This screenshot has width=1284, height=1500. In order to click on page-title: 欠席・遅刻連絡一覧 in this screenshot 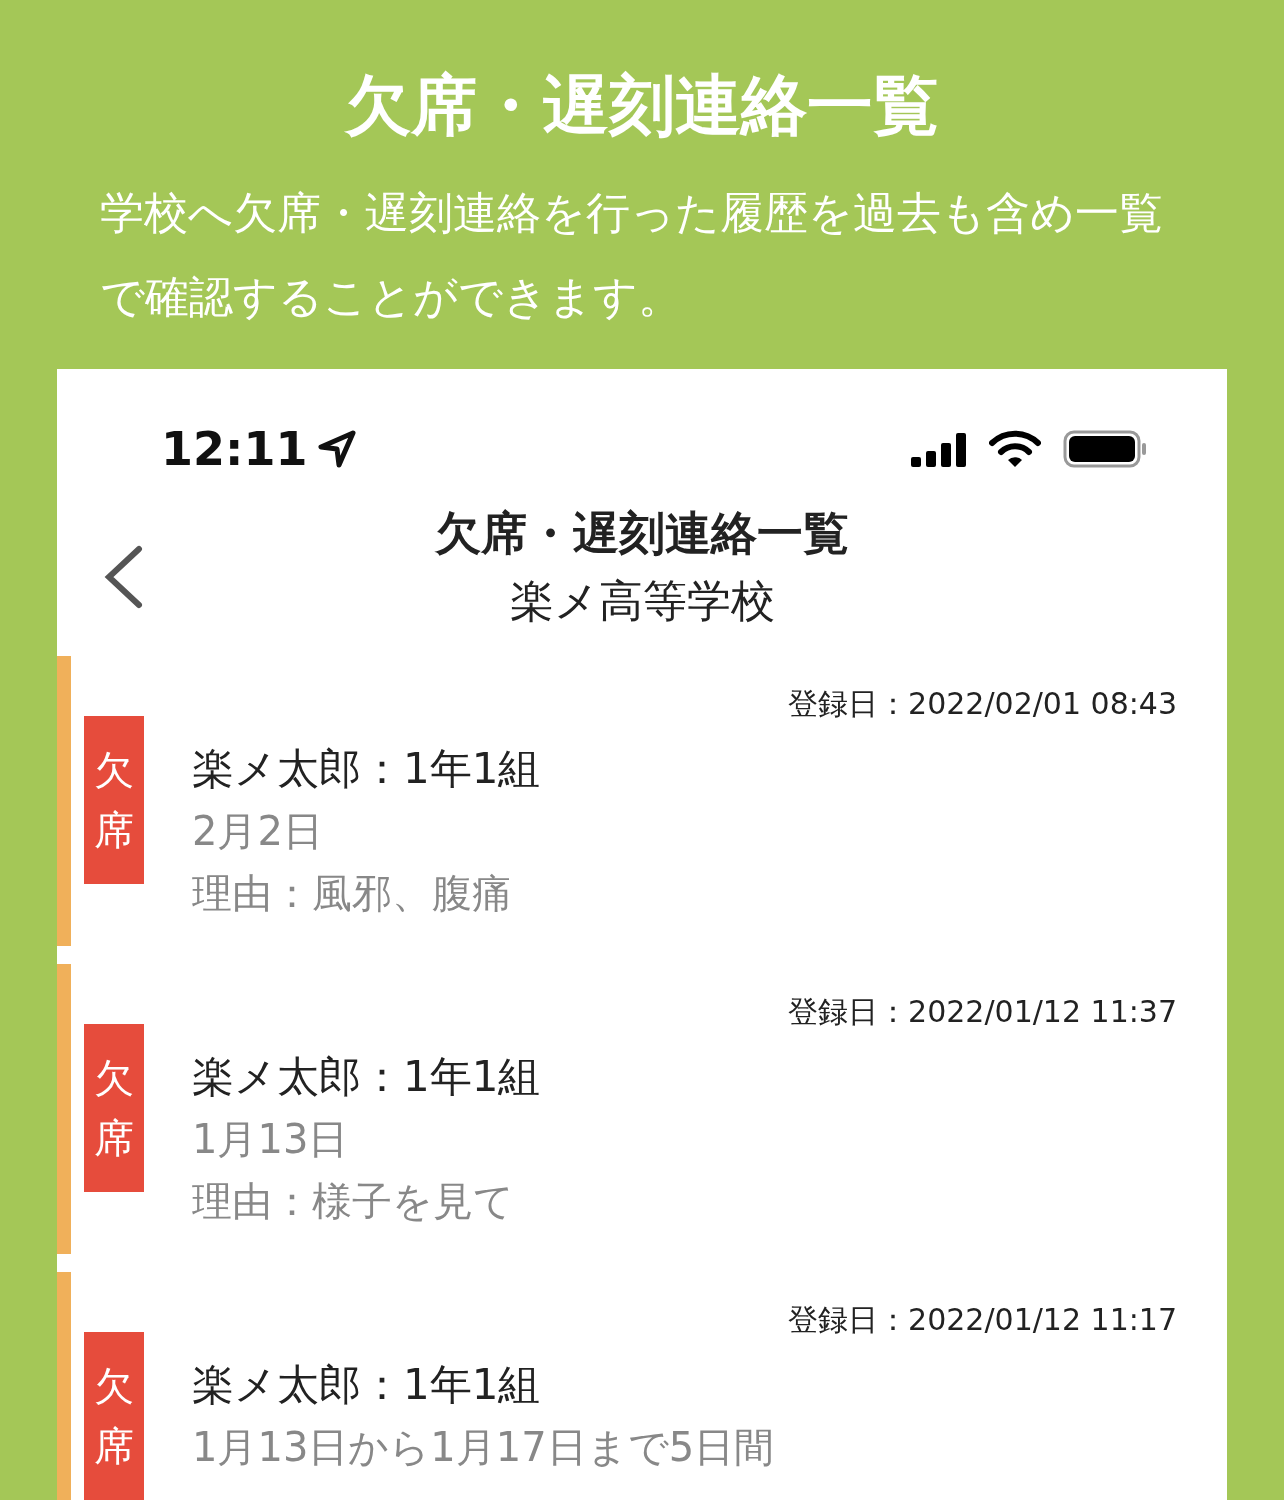, I will do `click(641, 106)`.